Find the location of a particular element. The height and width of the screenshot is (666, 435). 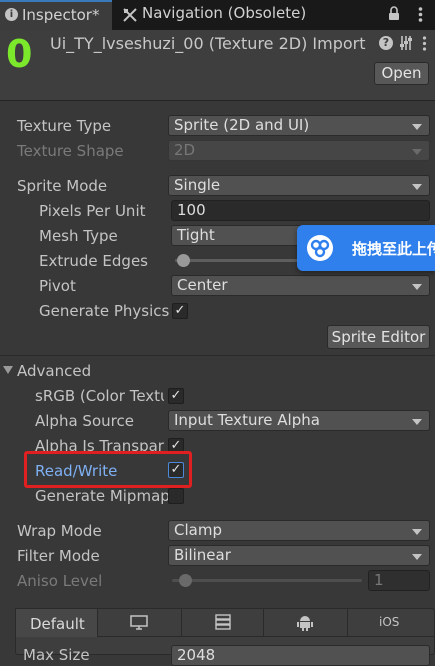

filter-mode-dropdown: Bilinear is located at coordinates (299, 555).